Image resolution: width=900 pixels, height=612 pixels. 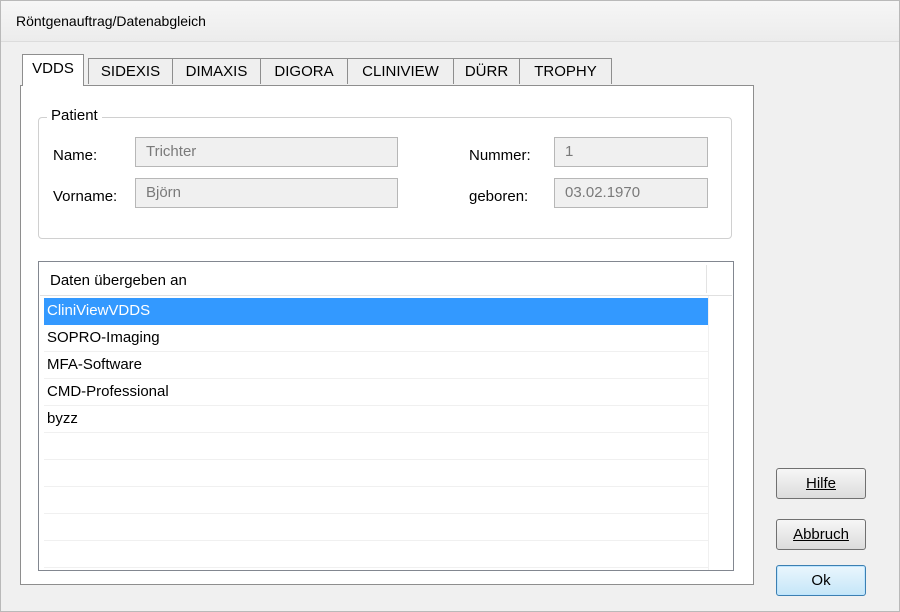 I want to click on list-item-label: CMD-Professional, so click(x=108, y=391).